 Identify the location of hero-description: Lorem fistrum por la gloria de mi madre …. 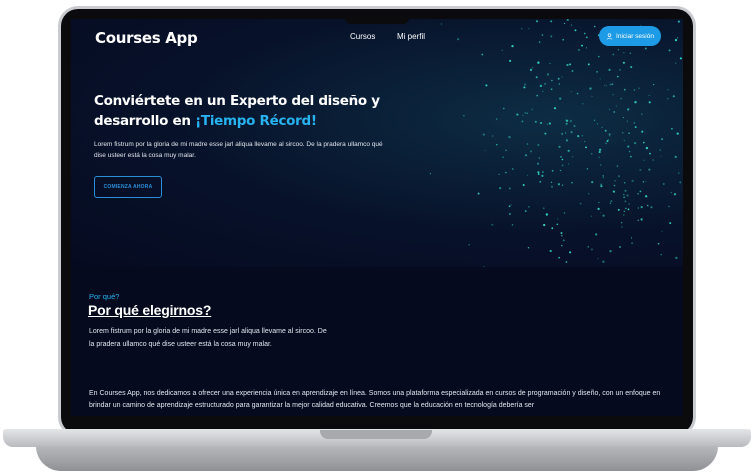
(238, 150).